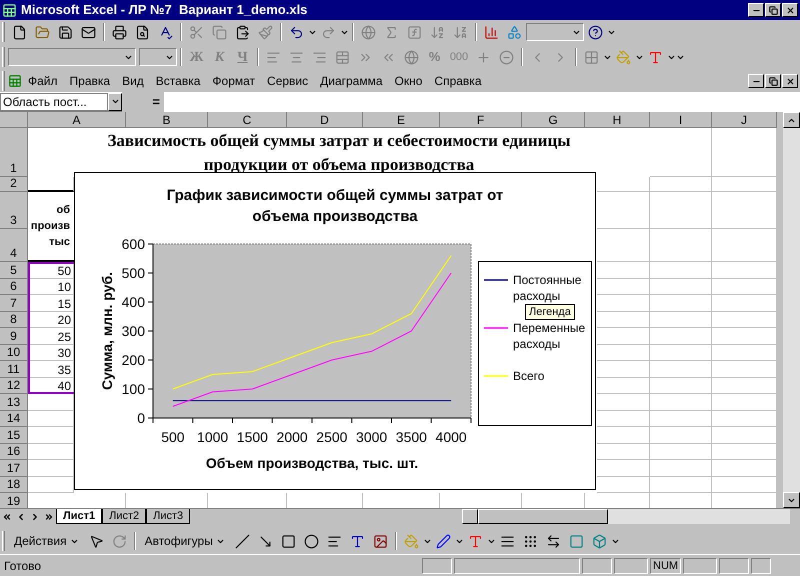  I want to click on row-header: 16, so click(14, 452).